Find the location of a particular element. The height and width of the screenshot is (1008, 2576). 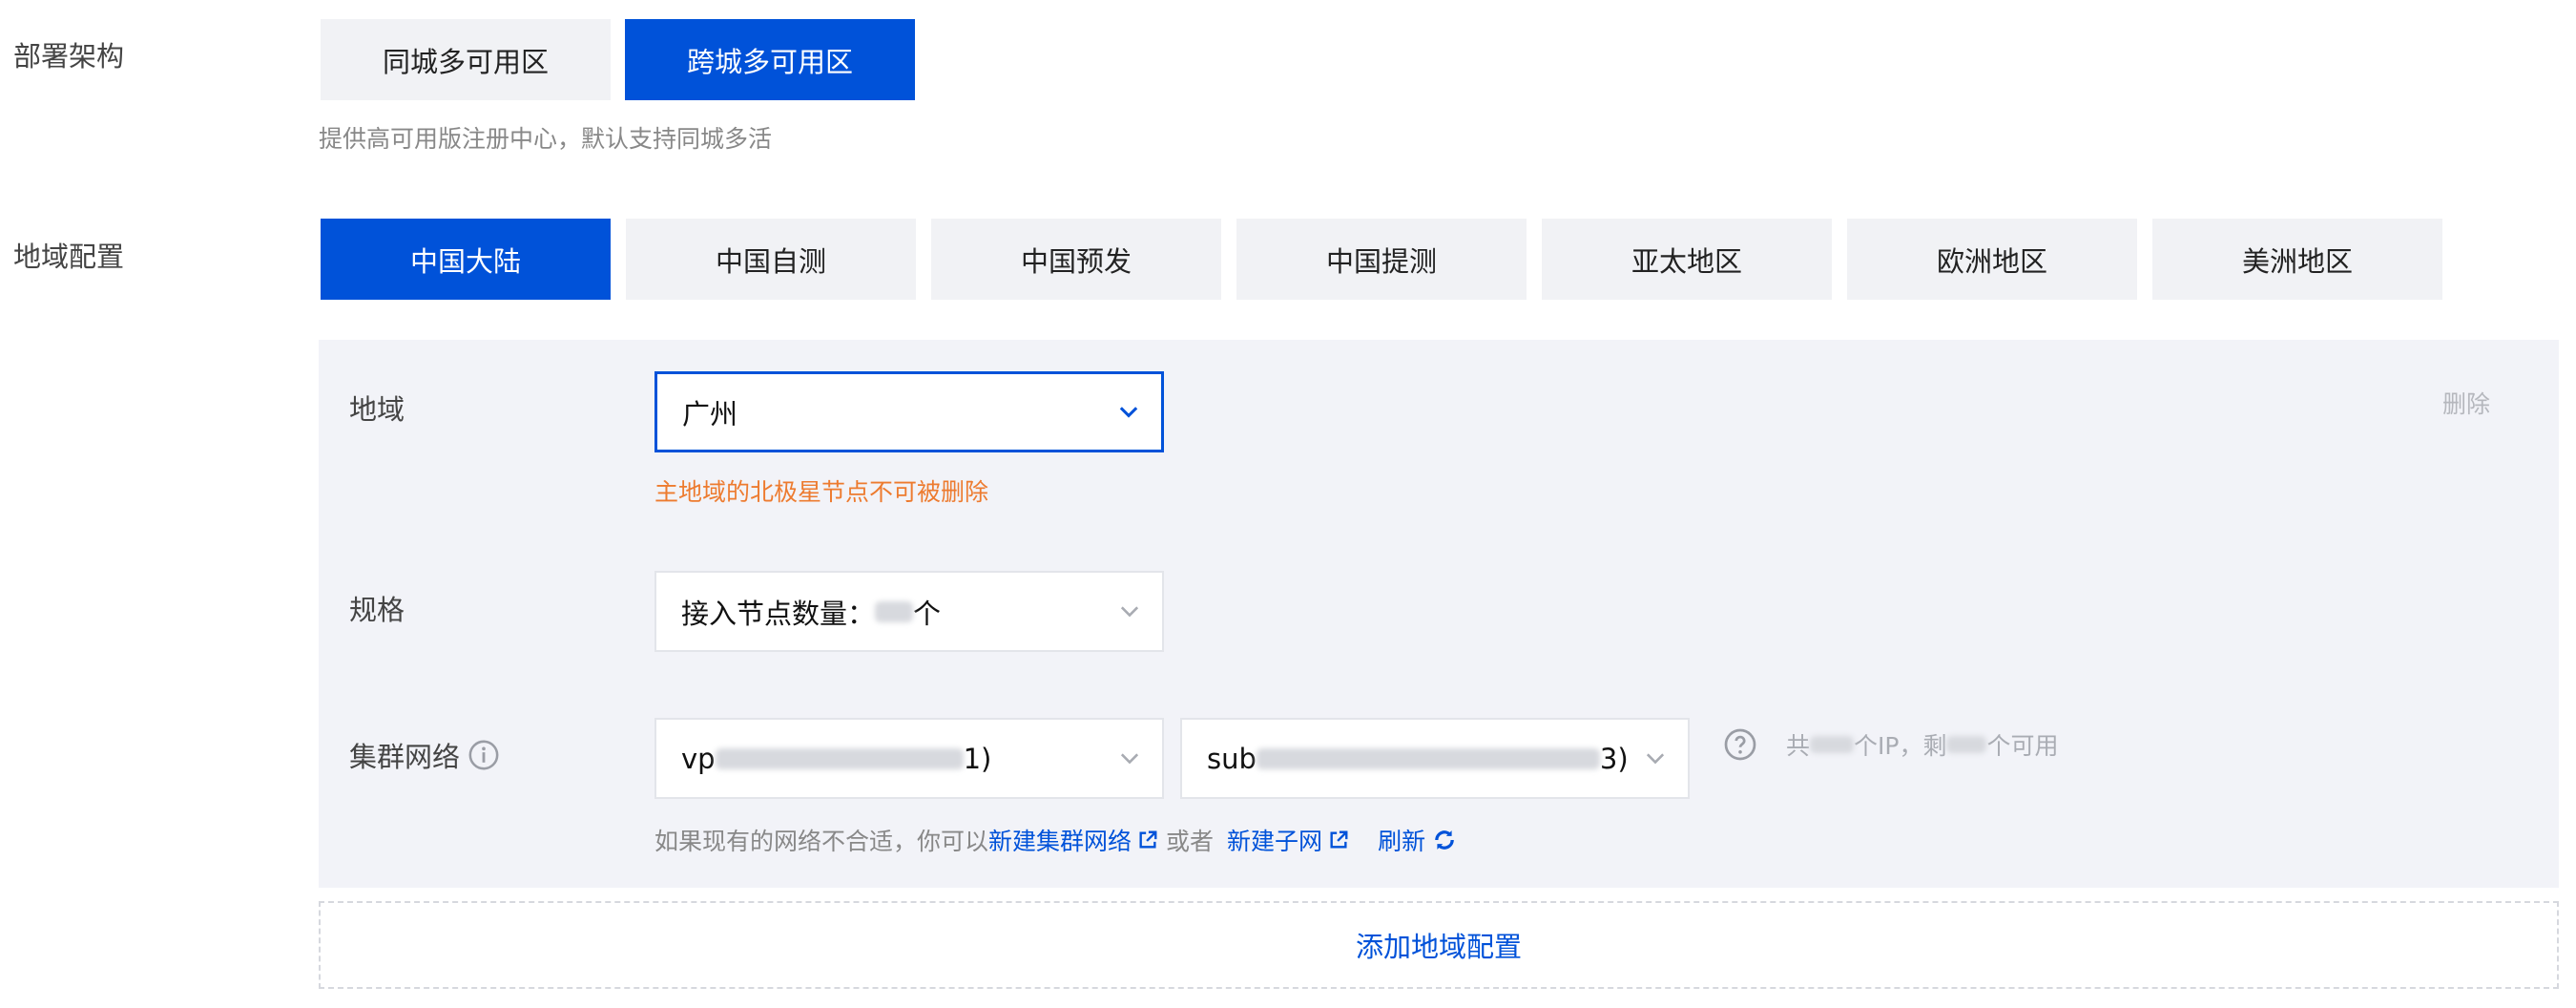

vpc-suffix: 1) is located at coordinates (977, 759).